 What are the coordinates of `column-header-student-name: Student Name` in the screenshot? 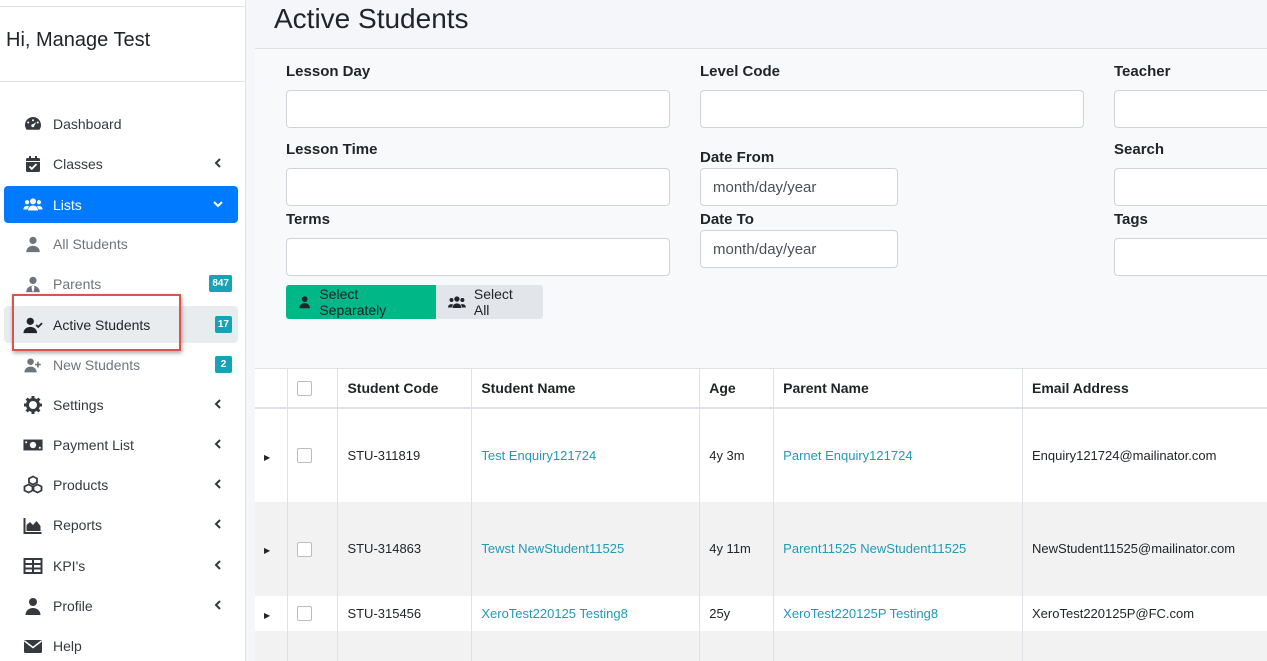 It's located at (586, 388).